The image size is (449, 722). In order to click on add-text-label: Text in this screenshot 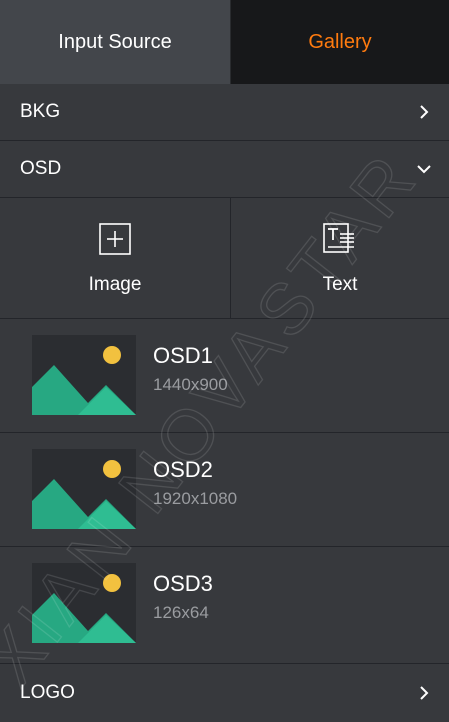, I will do `click(340, 284)`.